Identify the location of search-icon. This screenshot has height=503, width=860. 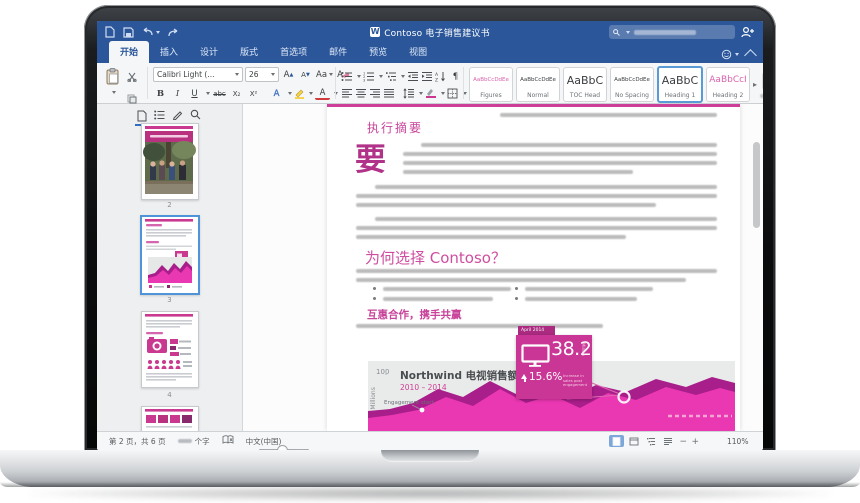
(616, 32).